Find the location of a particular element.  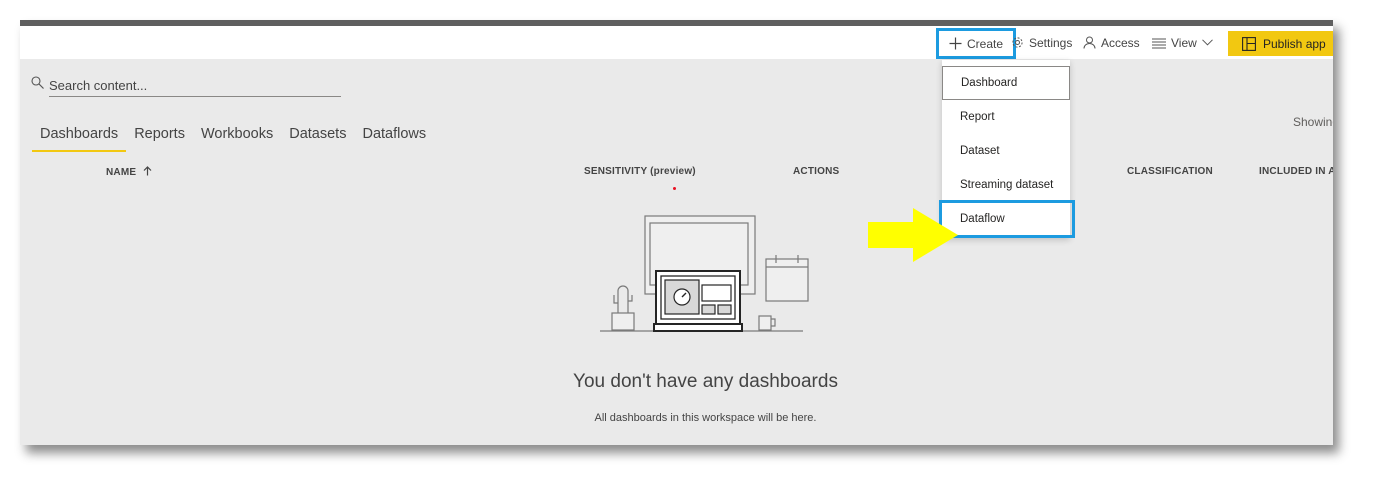

command-bar: Create Settings Access View Publish app is located at coordinates (676, 42).